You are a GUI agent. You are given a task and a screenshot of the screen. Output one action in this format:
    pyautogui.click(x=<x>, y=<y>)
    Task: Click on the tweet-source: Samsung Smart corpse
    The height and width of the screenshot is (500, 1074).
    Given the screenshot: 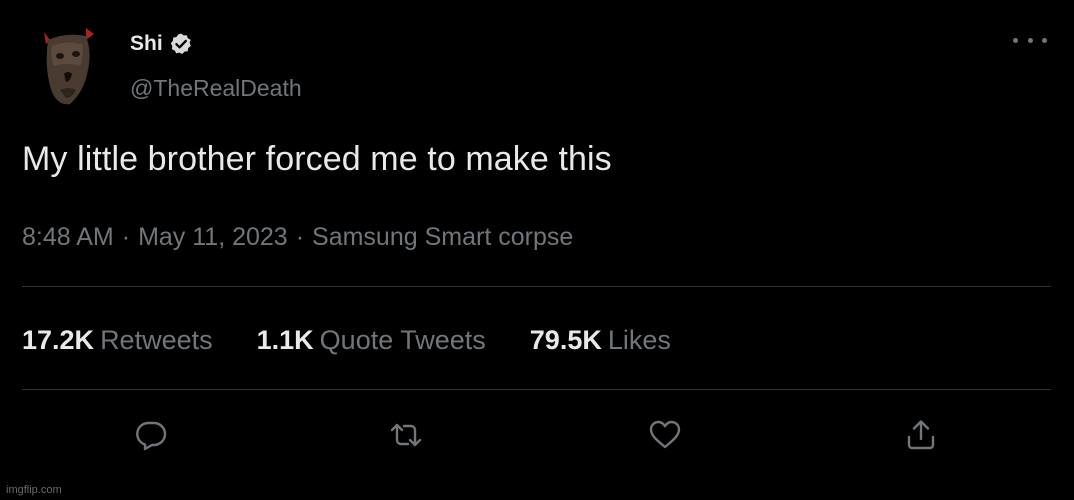 What is the action you would take?
    pyautogui.click(x=442, y=237)
    